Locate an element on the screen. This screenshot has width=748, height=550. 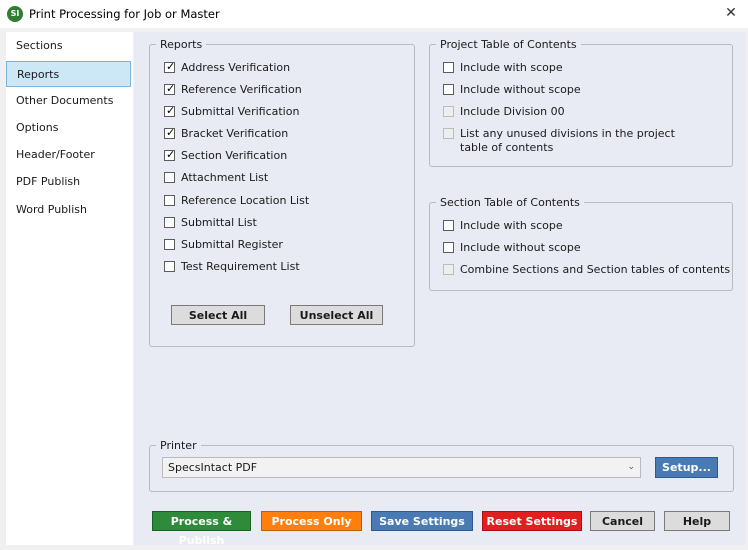
checkbox-label: Test Requirement List is located at coordinates (240, 266).